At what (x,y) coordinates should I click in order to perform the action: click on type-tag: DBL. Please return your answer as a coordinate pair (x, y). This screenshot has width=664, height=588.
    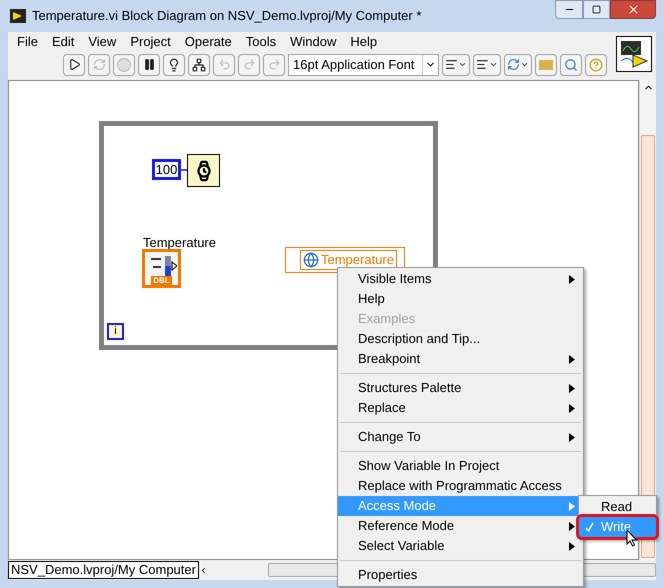
    Looking at the image, I should click on (161, 280).